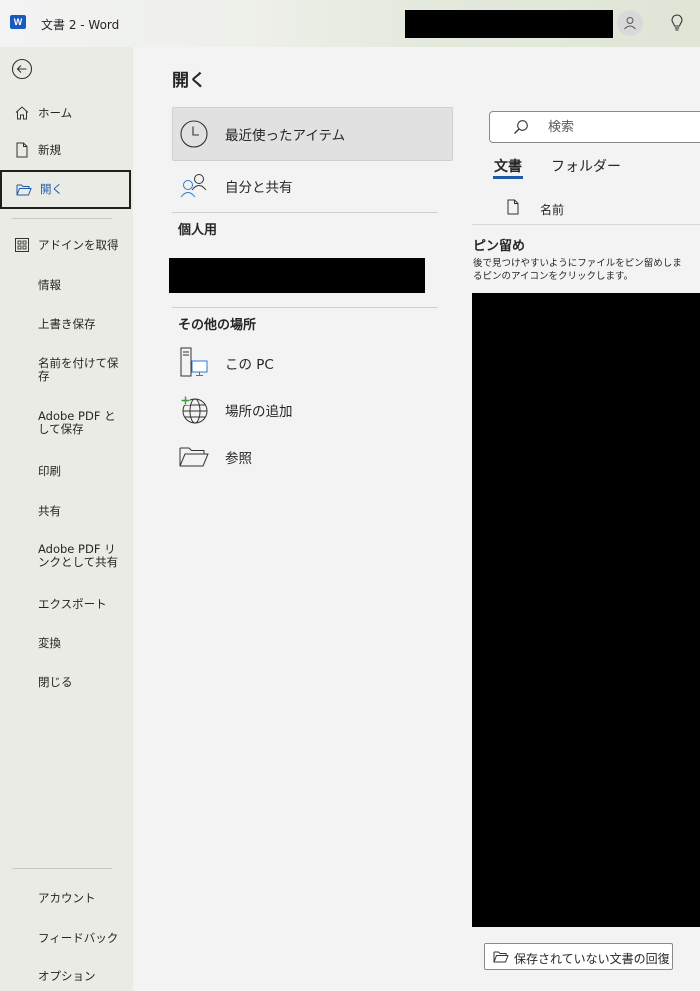  I want to click on addins-grid-icon, so click(22, 245).